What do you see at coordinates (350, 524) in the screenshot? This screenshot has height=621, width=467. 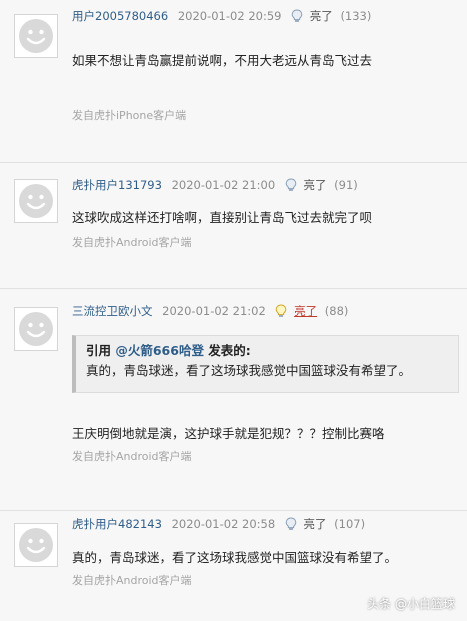 I see `light-count: (107)` at bounding box center [350, 524].